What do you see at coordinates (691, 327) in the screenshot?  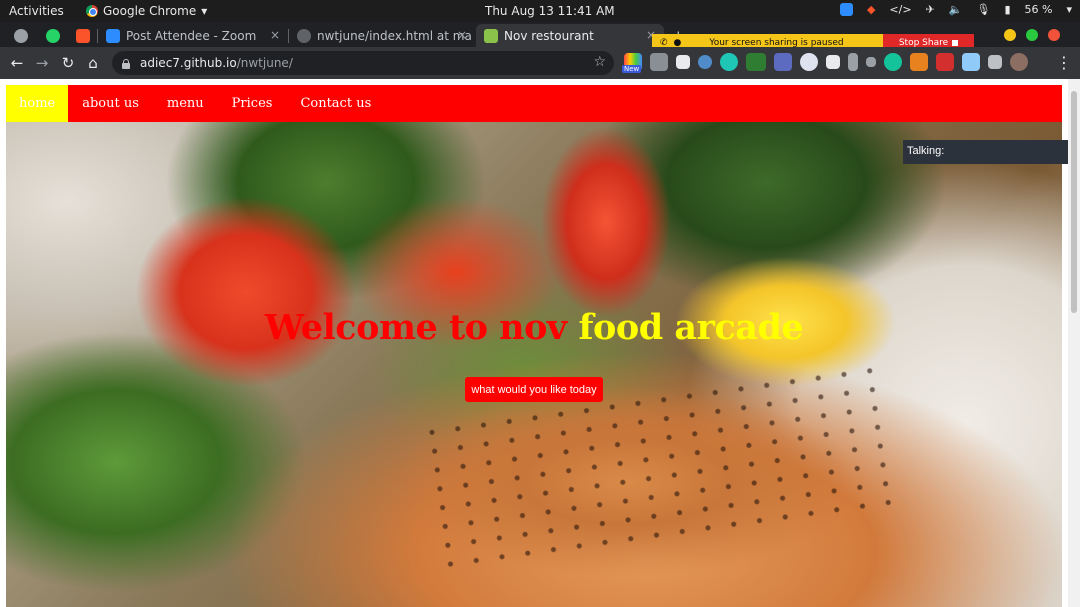 I see `hero-title-yellow: food arcade` at bounding box center [691, 327].